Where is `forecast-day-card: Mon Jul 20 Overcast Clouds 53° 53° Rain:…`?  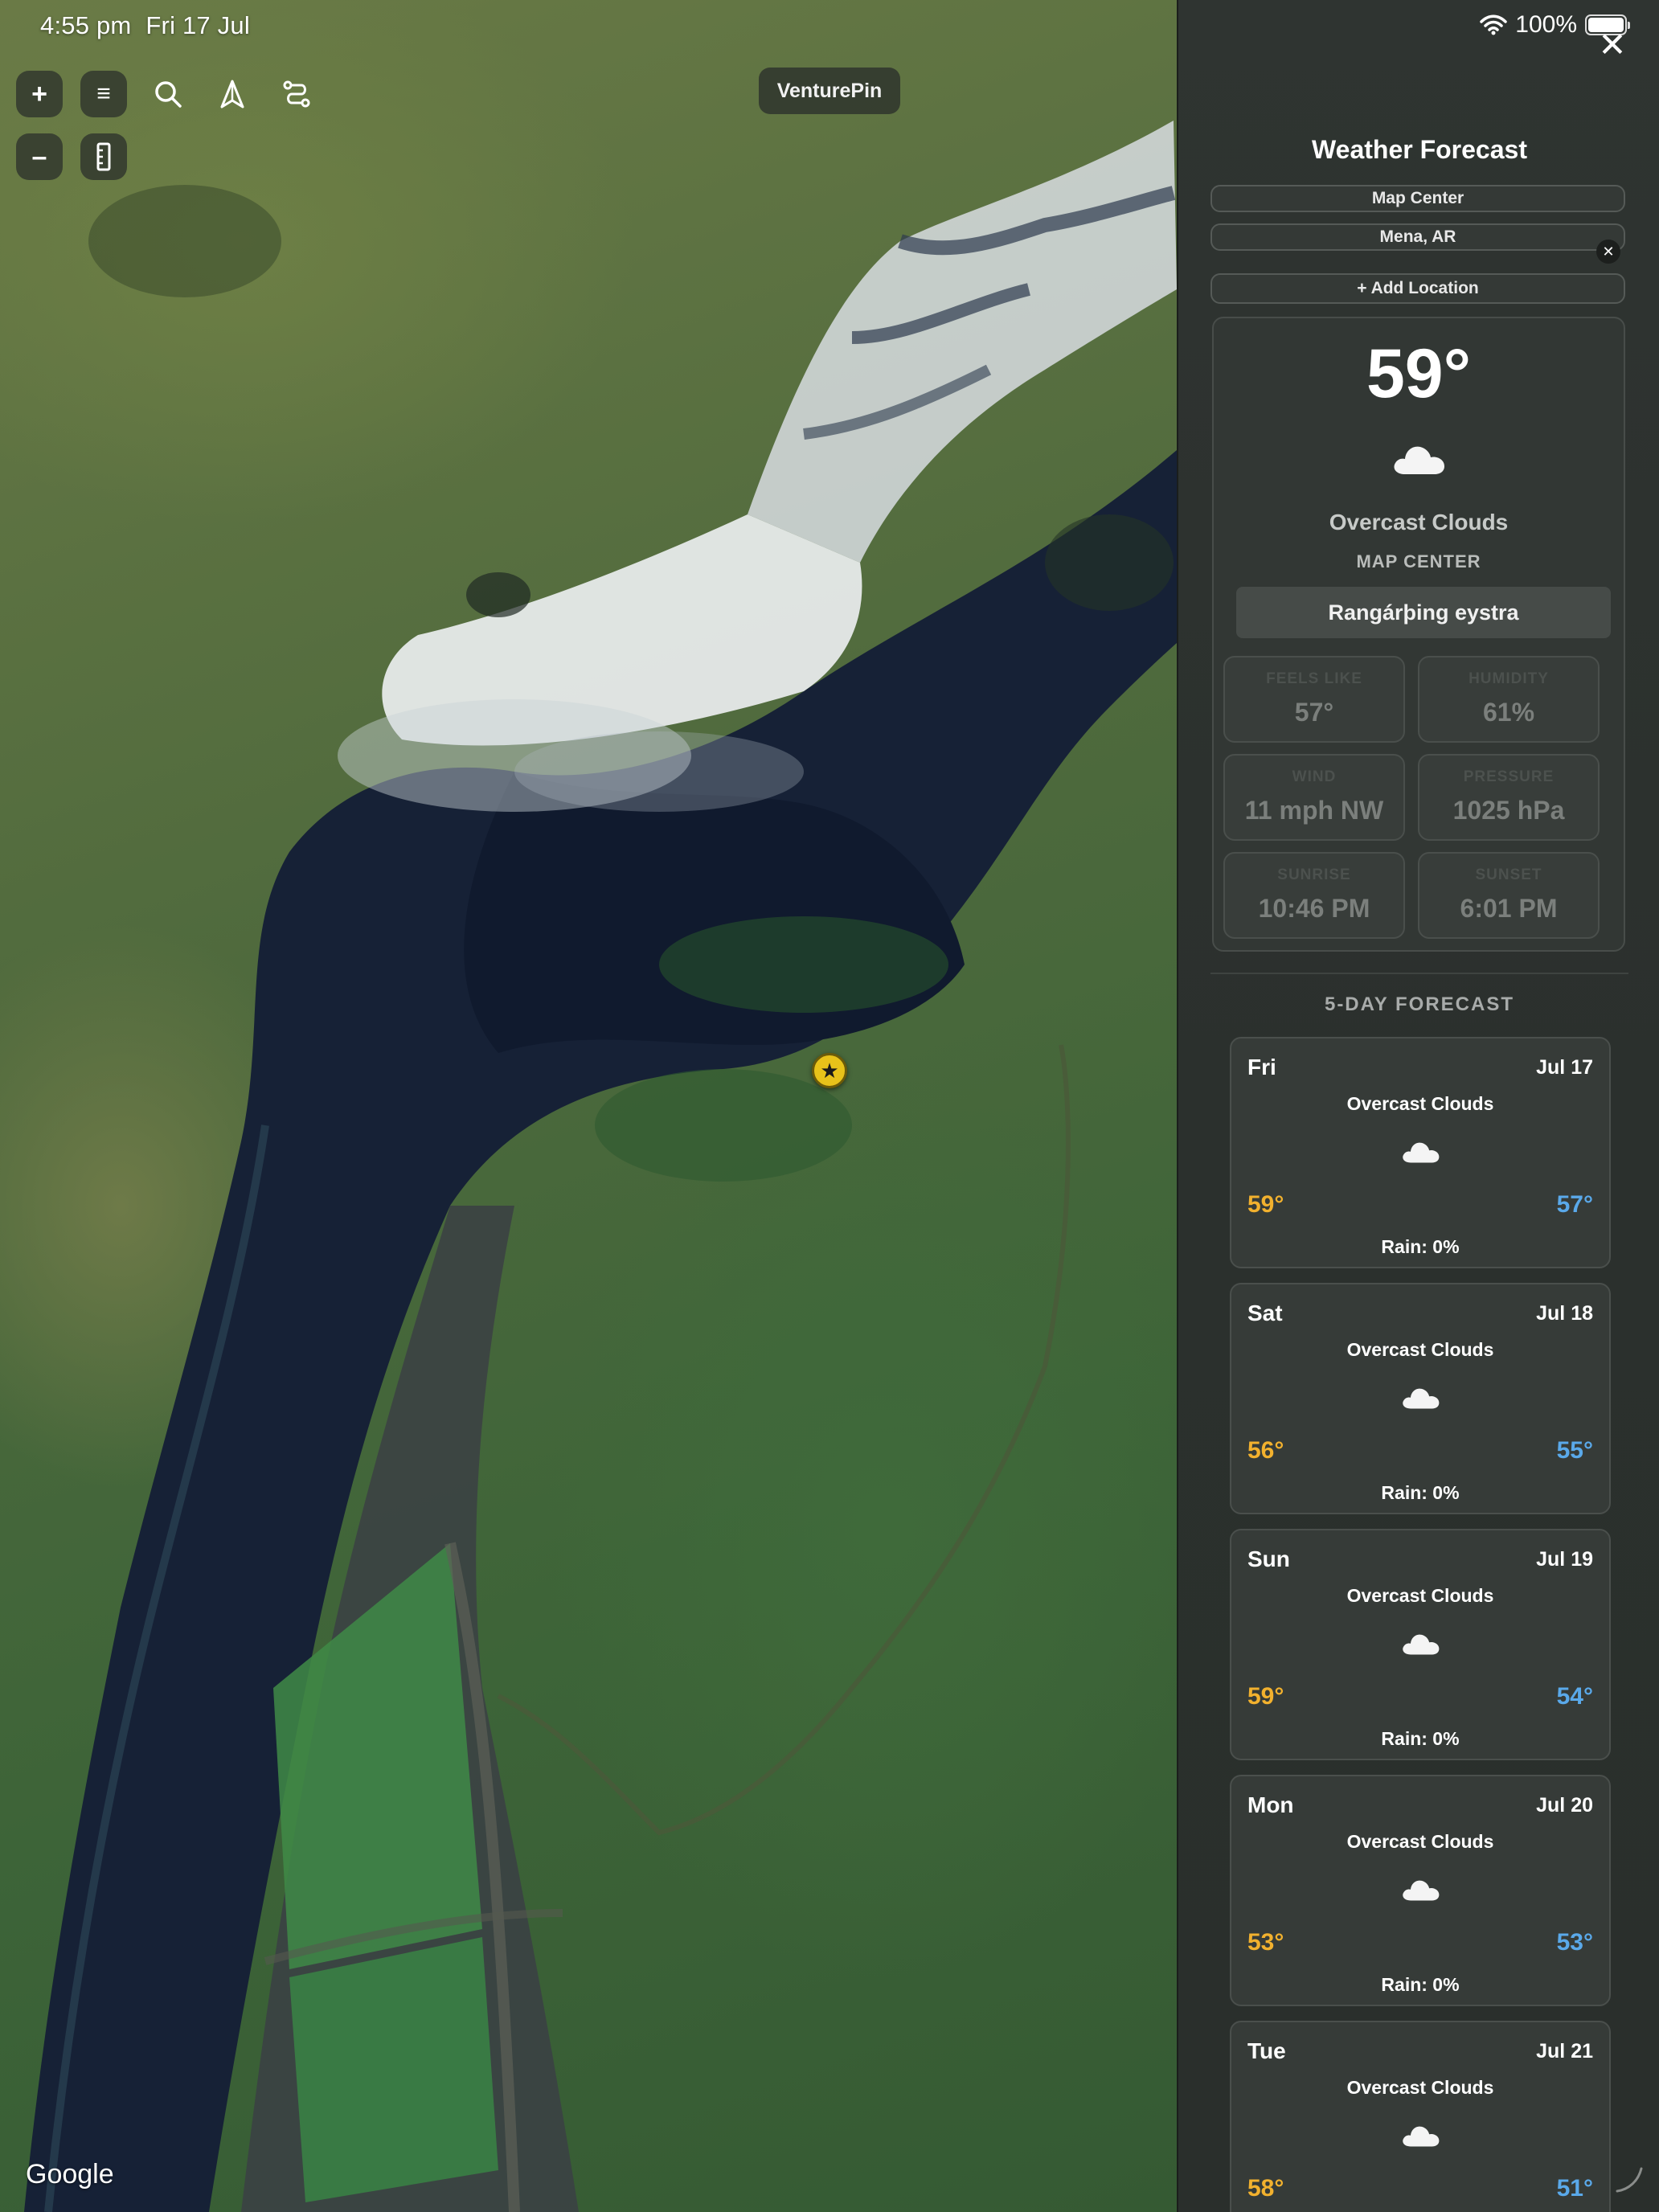 forecast-day-card: Mon Jul 20 Overcast Clouds 53° 53° Rain:… is located at coordinates (1420, 1890).